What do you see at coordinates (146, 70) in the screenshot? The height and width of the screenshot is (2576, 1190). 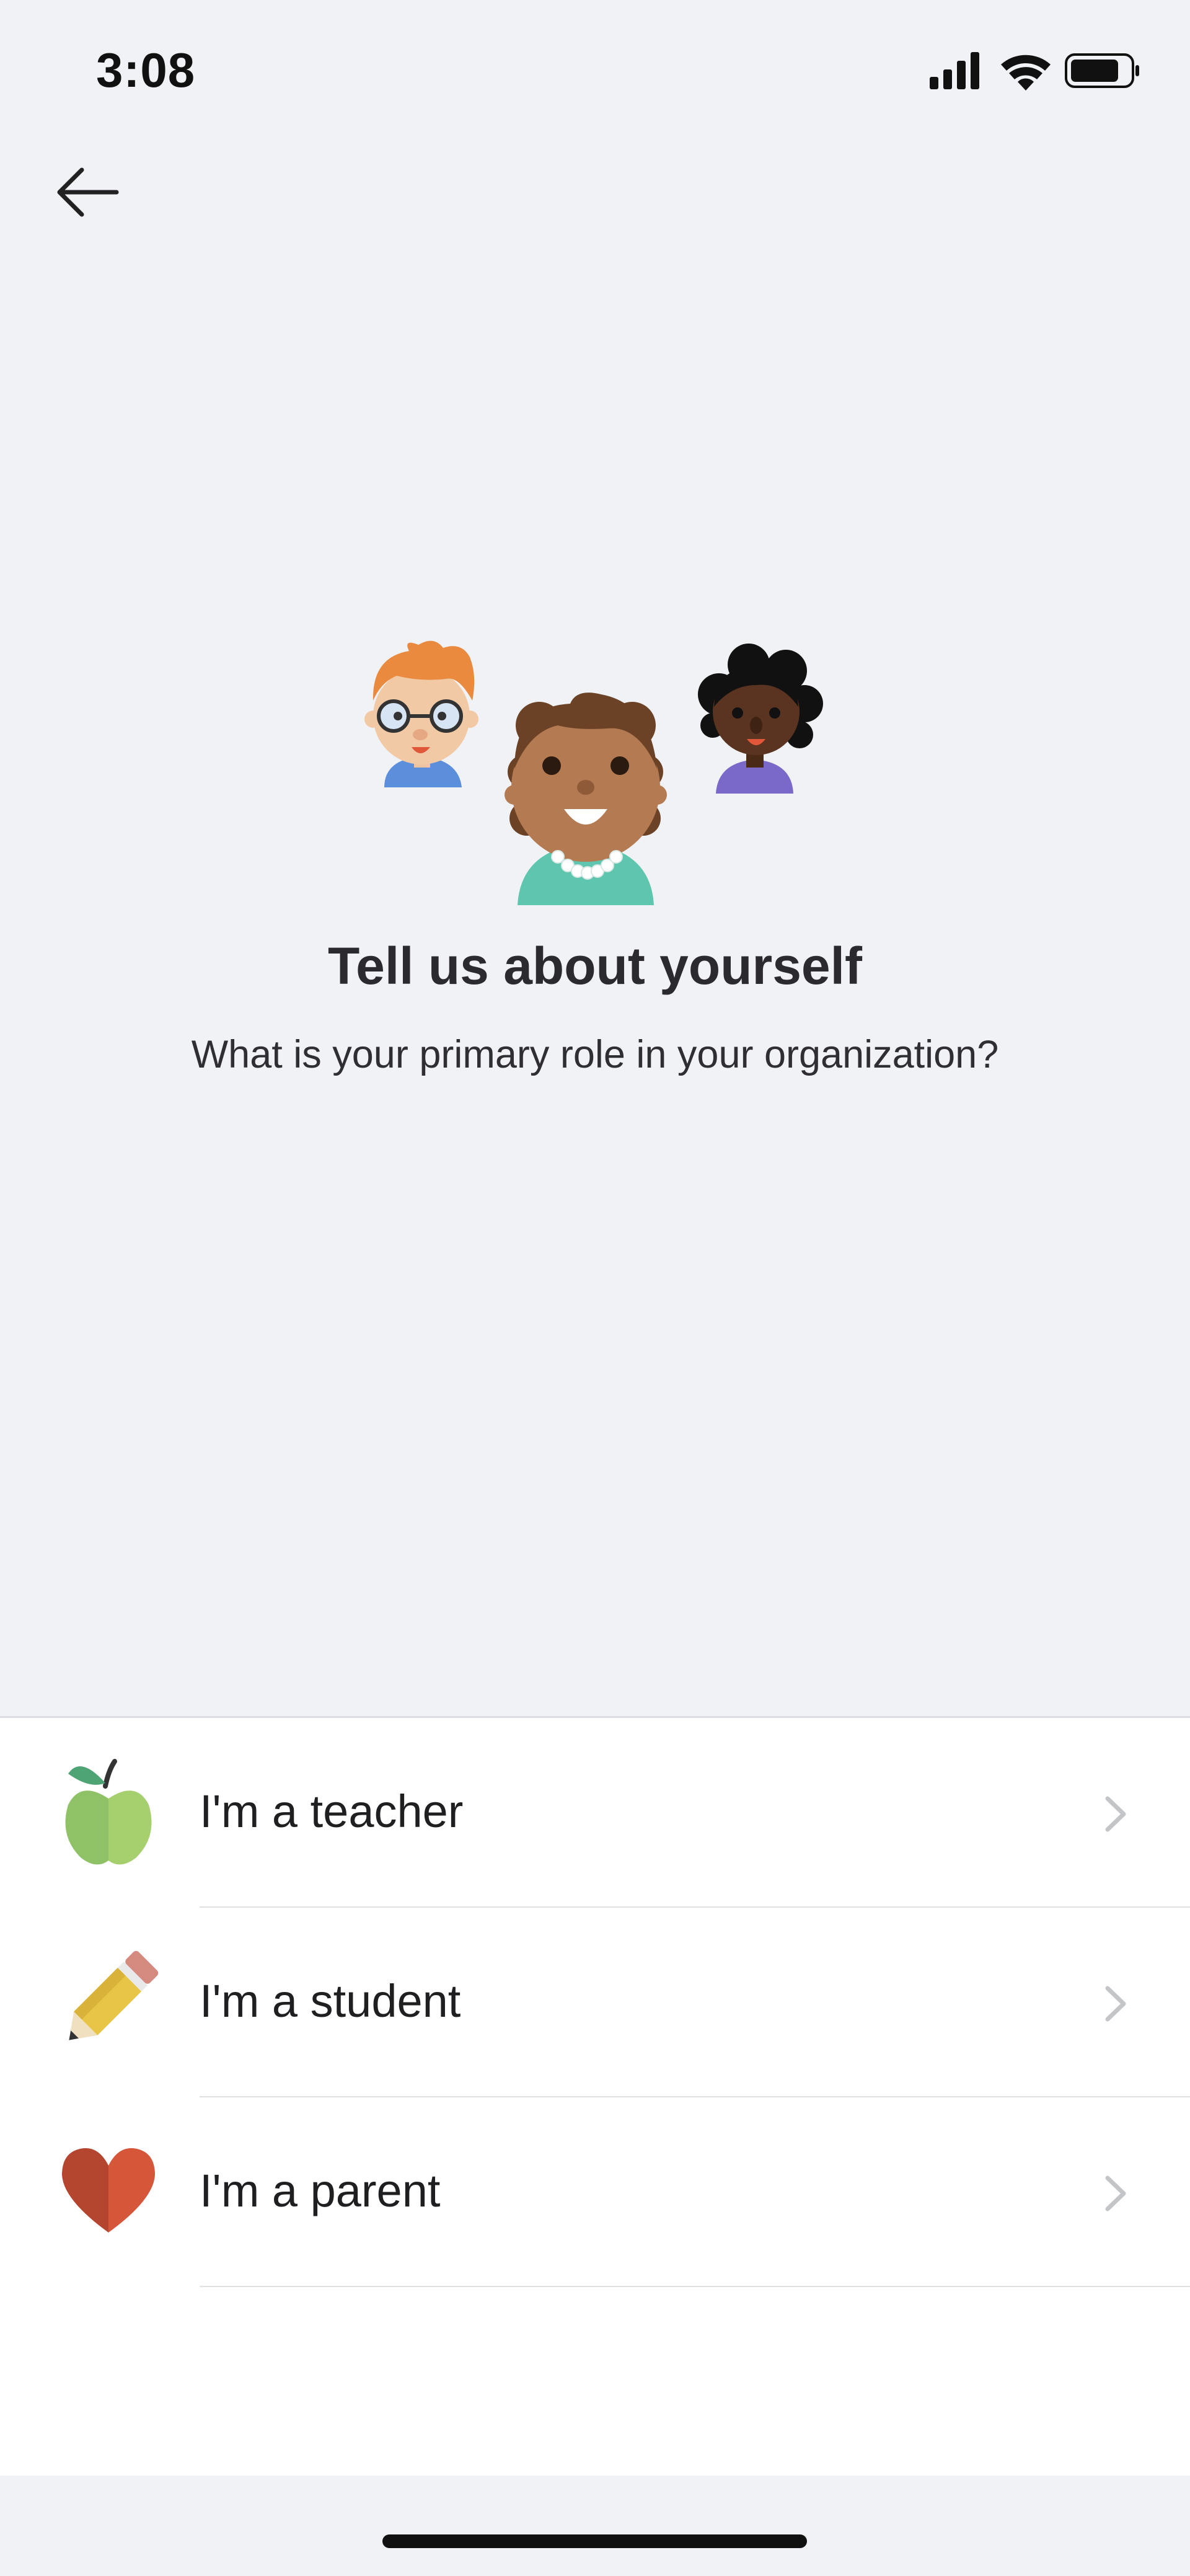 I see `status-time: 3:08` at bounding box center [146, 70].